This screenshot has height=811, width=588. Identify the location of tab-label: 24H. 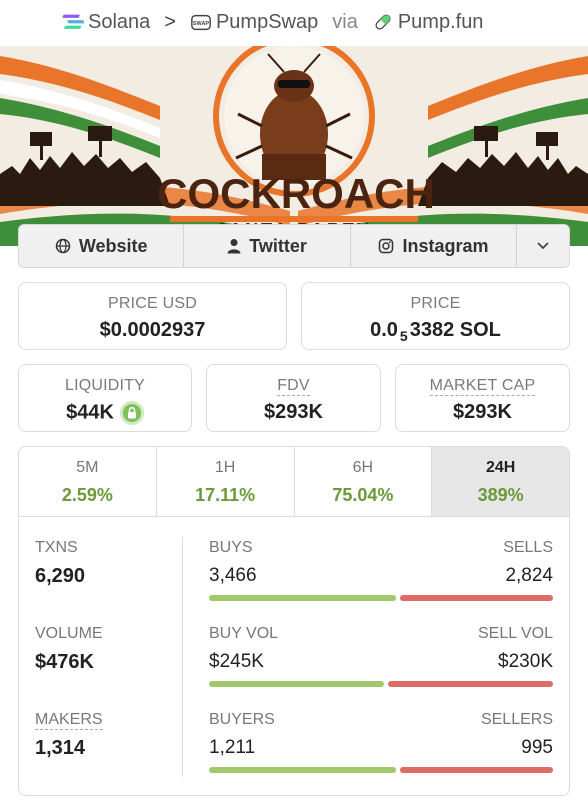
(500, 467).